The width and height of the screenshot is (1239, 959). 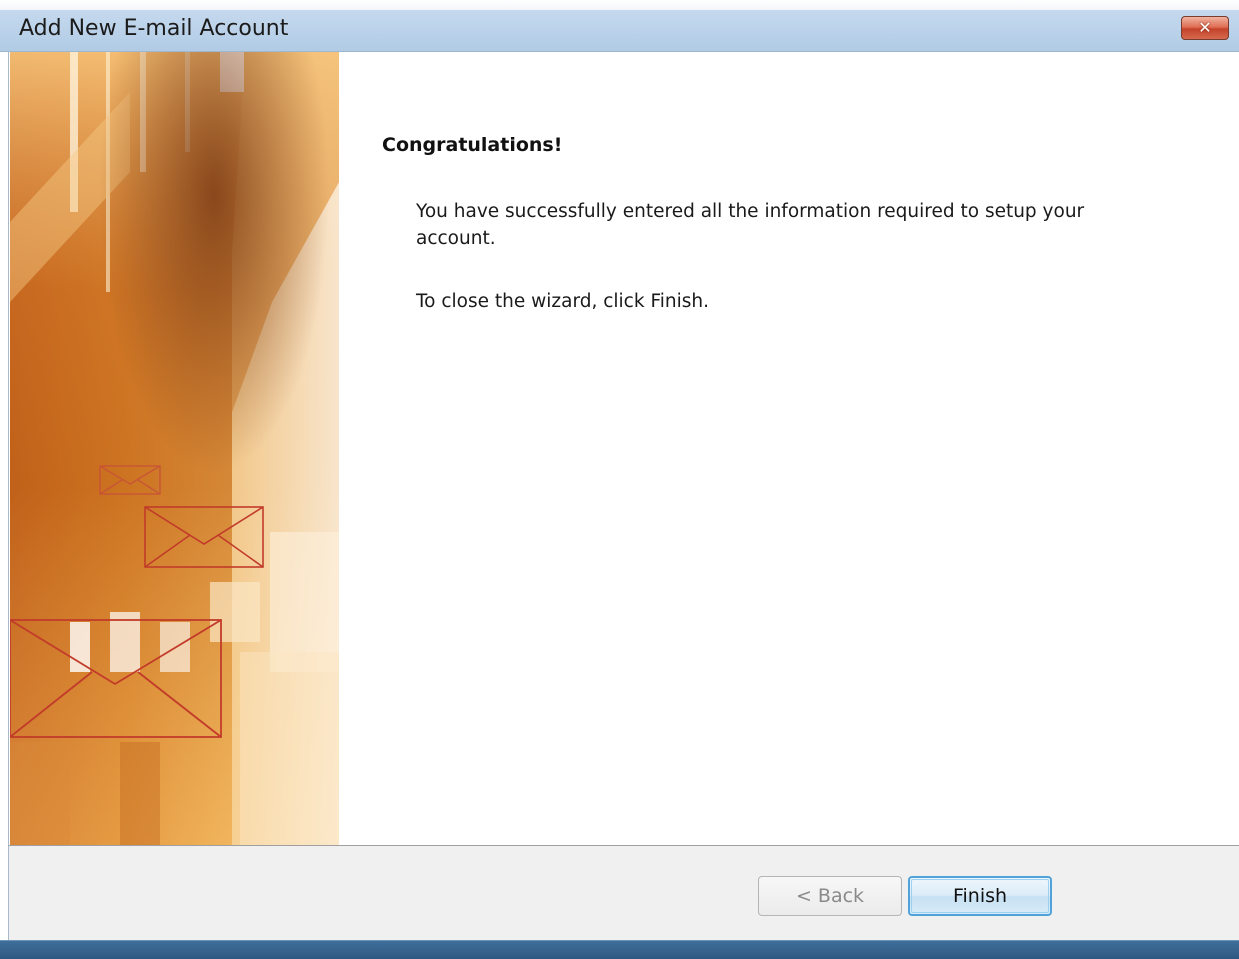 I want to click on finish-button-label: Finish, so click(x=980, y=896).